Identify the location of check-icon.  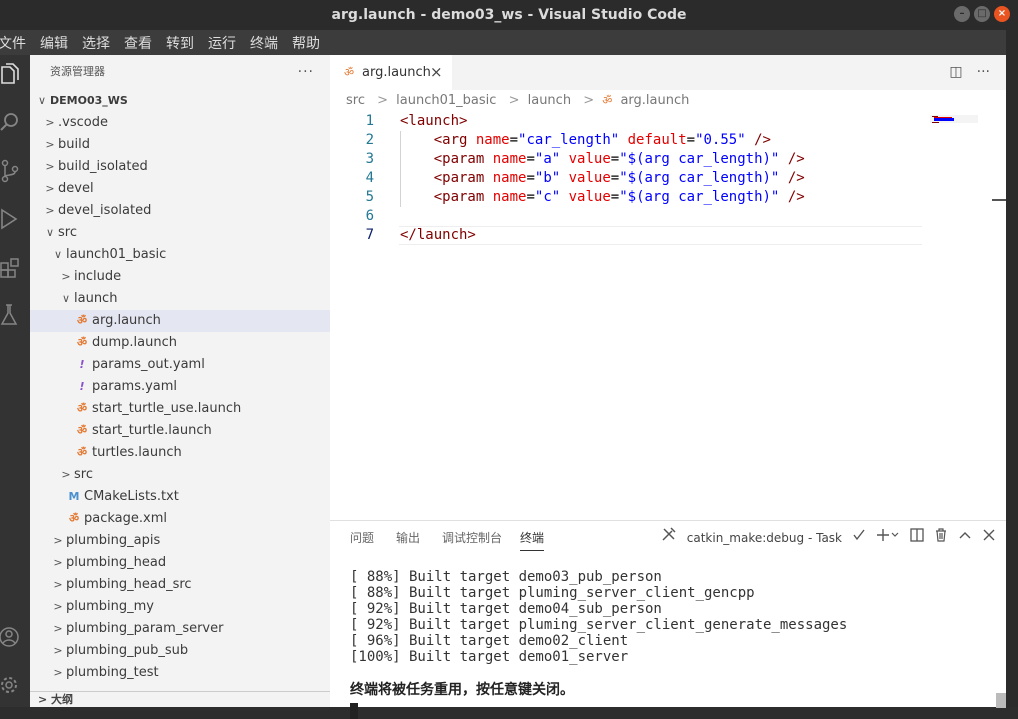
(859, 538).